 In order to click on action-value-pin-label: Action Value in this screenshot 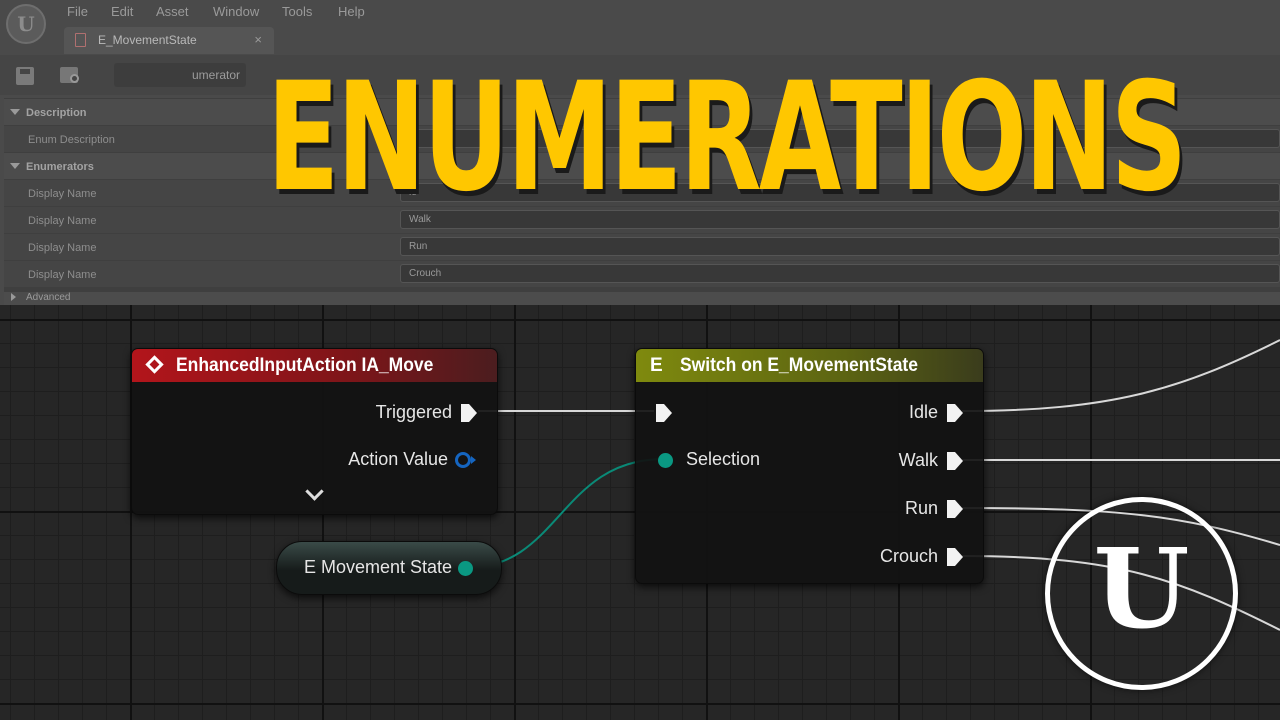, I will do `click(398, 459)`.